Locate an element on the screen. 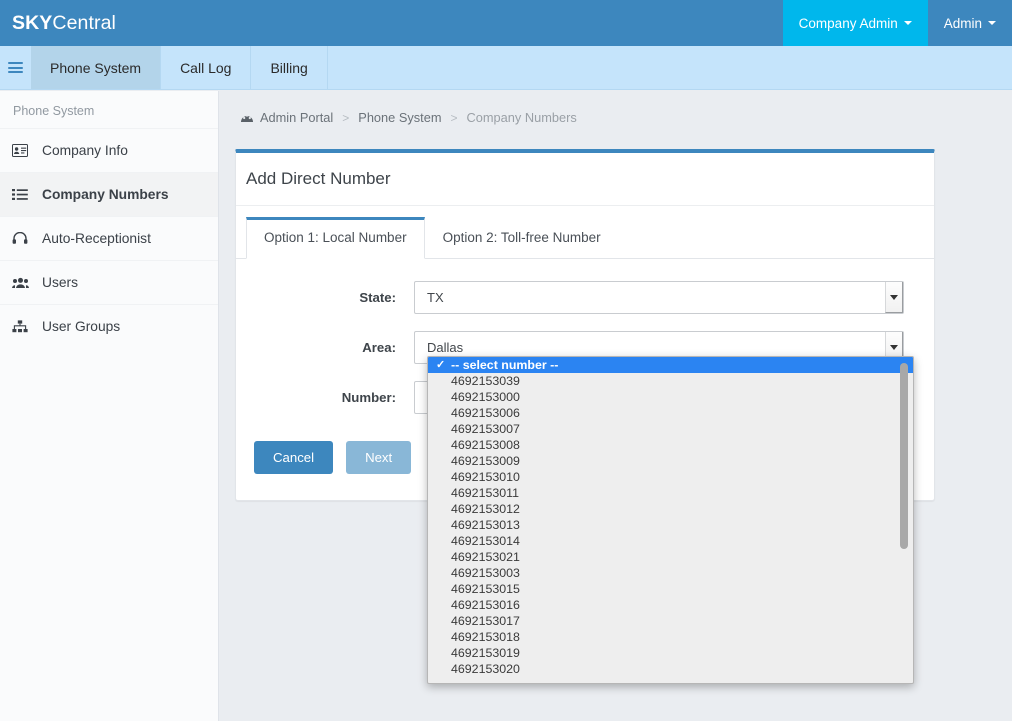  dropdown-option: 4692153020 is located at coordinates (670, 669).